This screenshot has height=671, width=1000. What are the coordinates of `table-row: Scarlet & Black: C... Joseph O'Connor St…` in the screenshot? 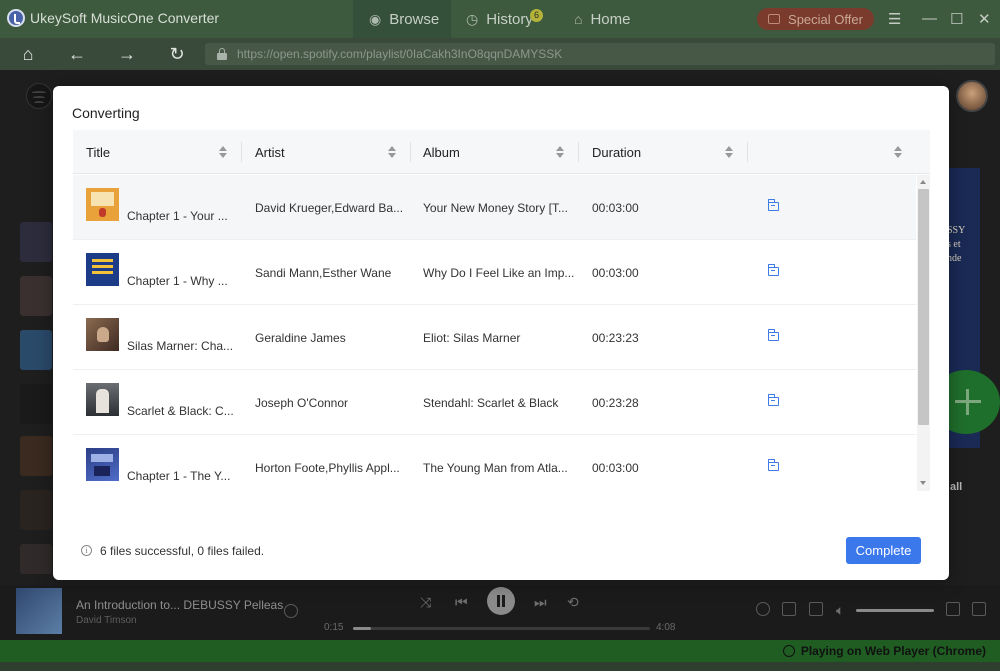 It's located at (494, 402).